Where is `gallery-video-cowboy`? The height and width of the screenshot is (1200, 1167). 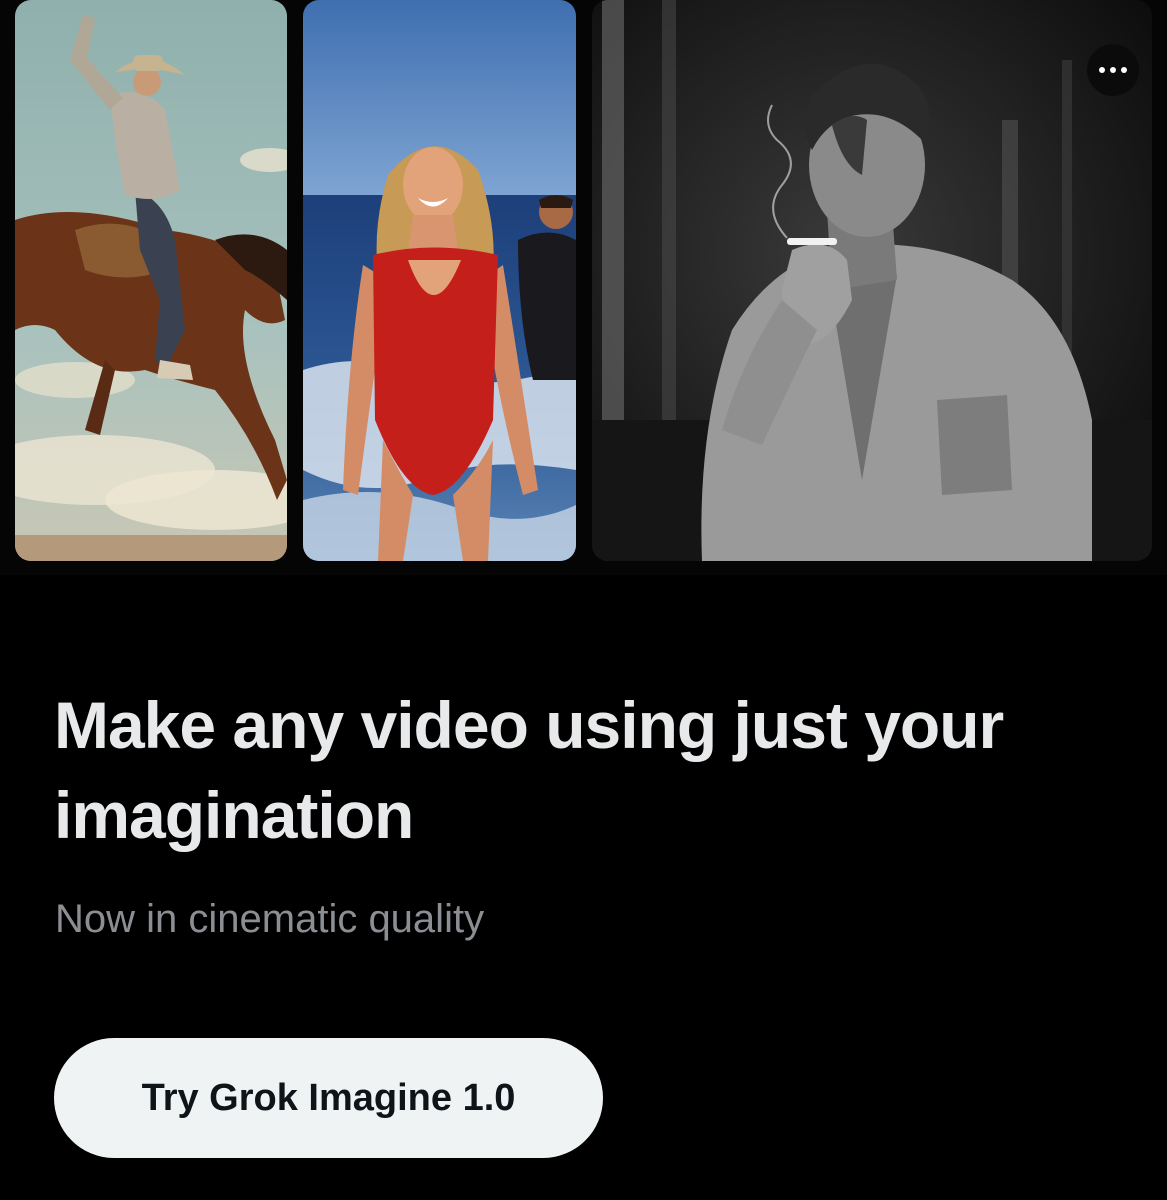 gallery-video-cowboy is located at coordinates (151, 280).